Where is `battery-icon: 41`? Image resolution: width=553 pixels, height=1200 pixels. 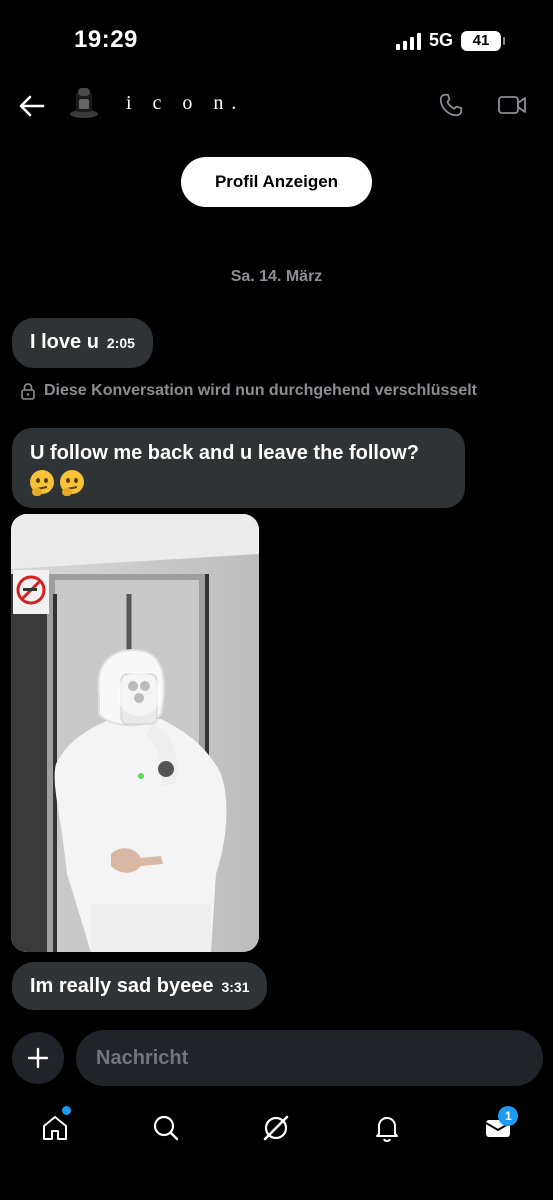
battery-icon: 41 is located at coordinates (483, 40).